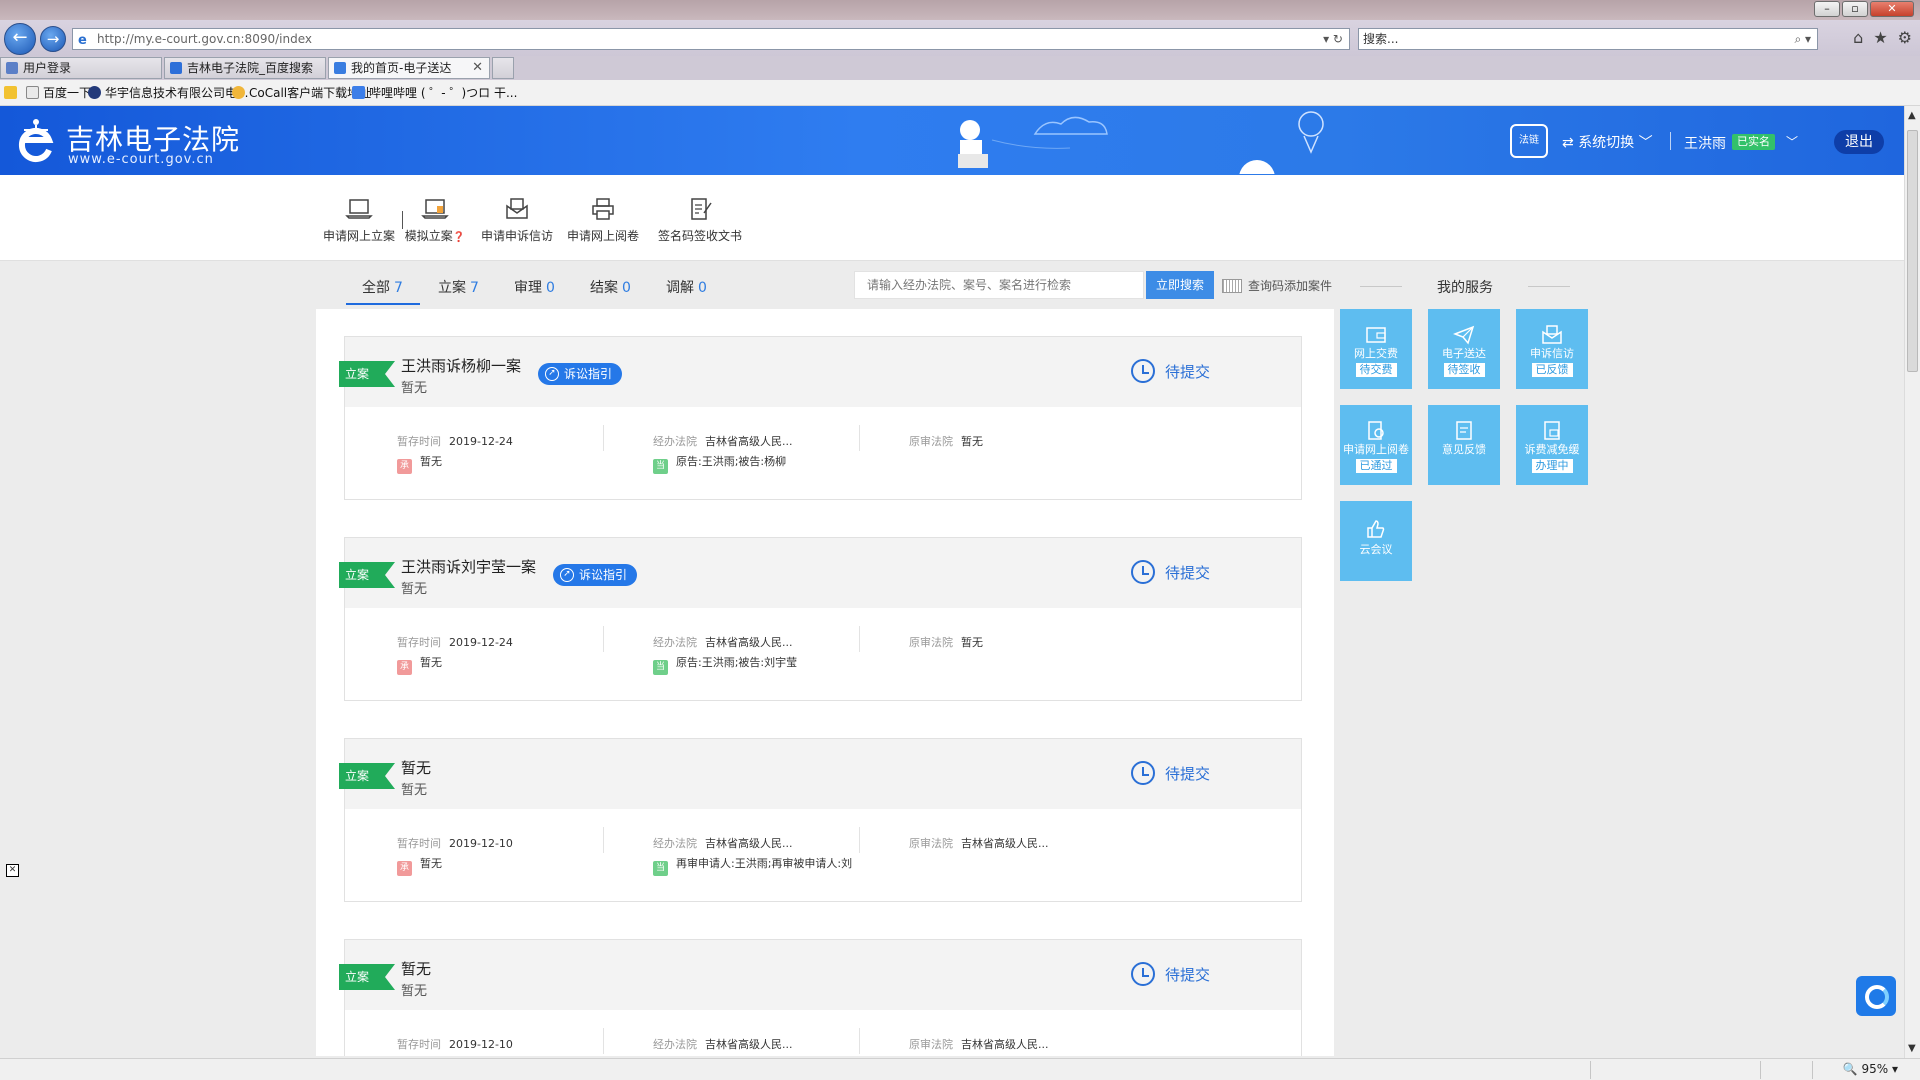  Describe the element at coordinates (1705, 143) in the screenshot. I see `username: 王洪雨` at that location.